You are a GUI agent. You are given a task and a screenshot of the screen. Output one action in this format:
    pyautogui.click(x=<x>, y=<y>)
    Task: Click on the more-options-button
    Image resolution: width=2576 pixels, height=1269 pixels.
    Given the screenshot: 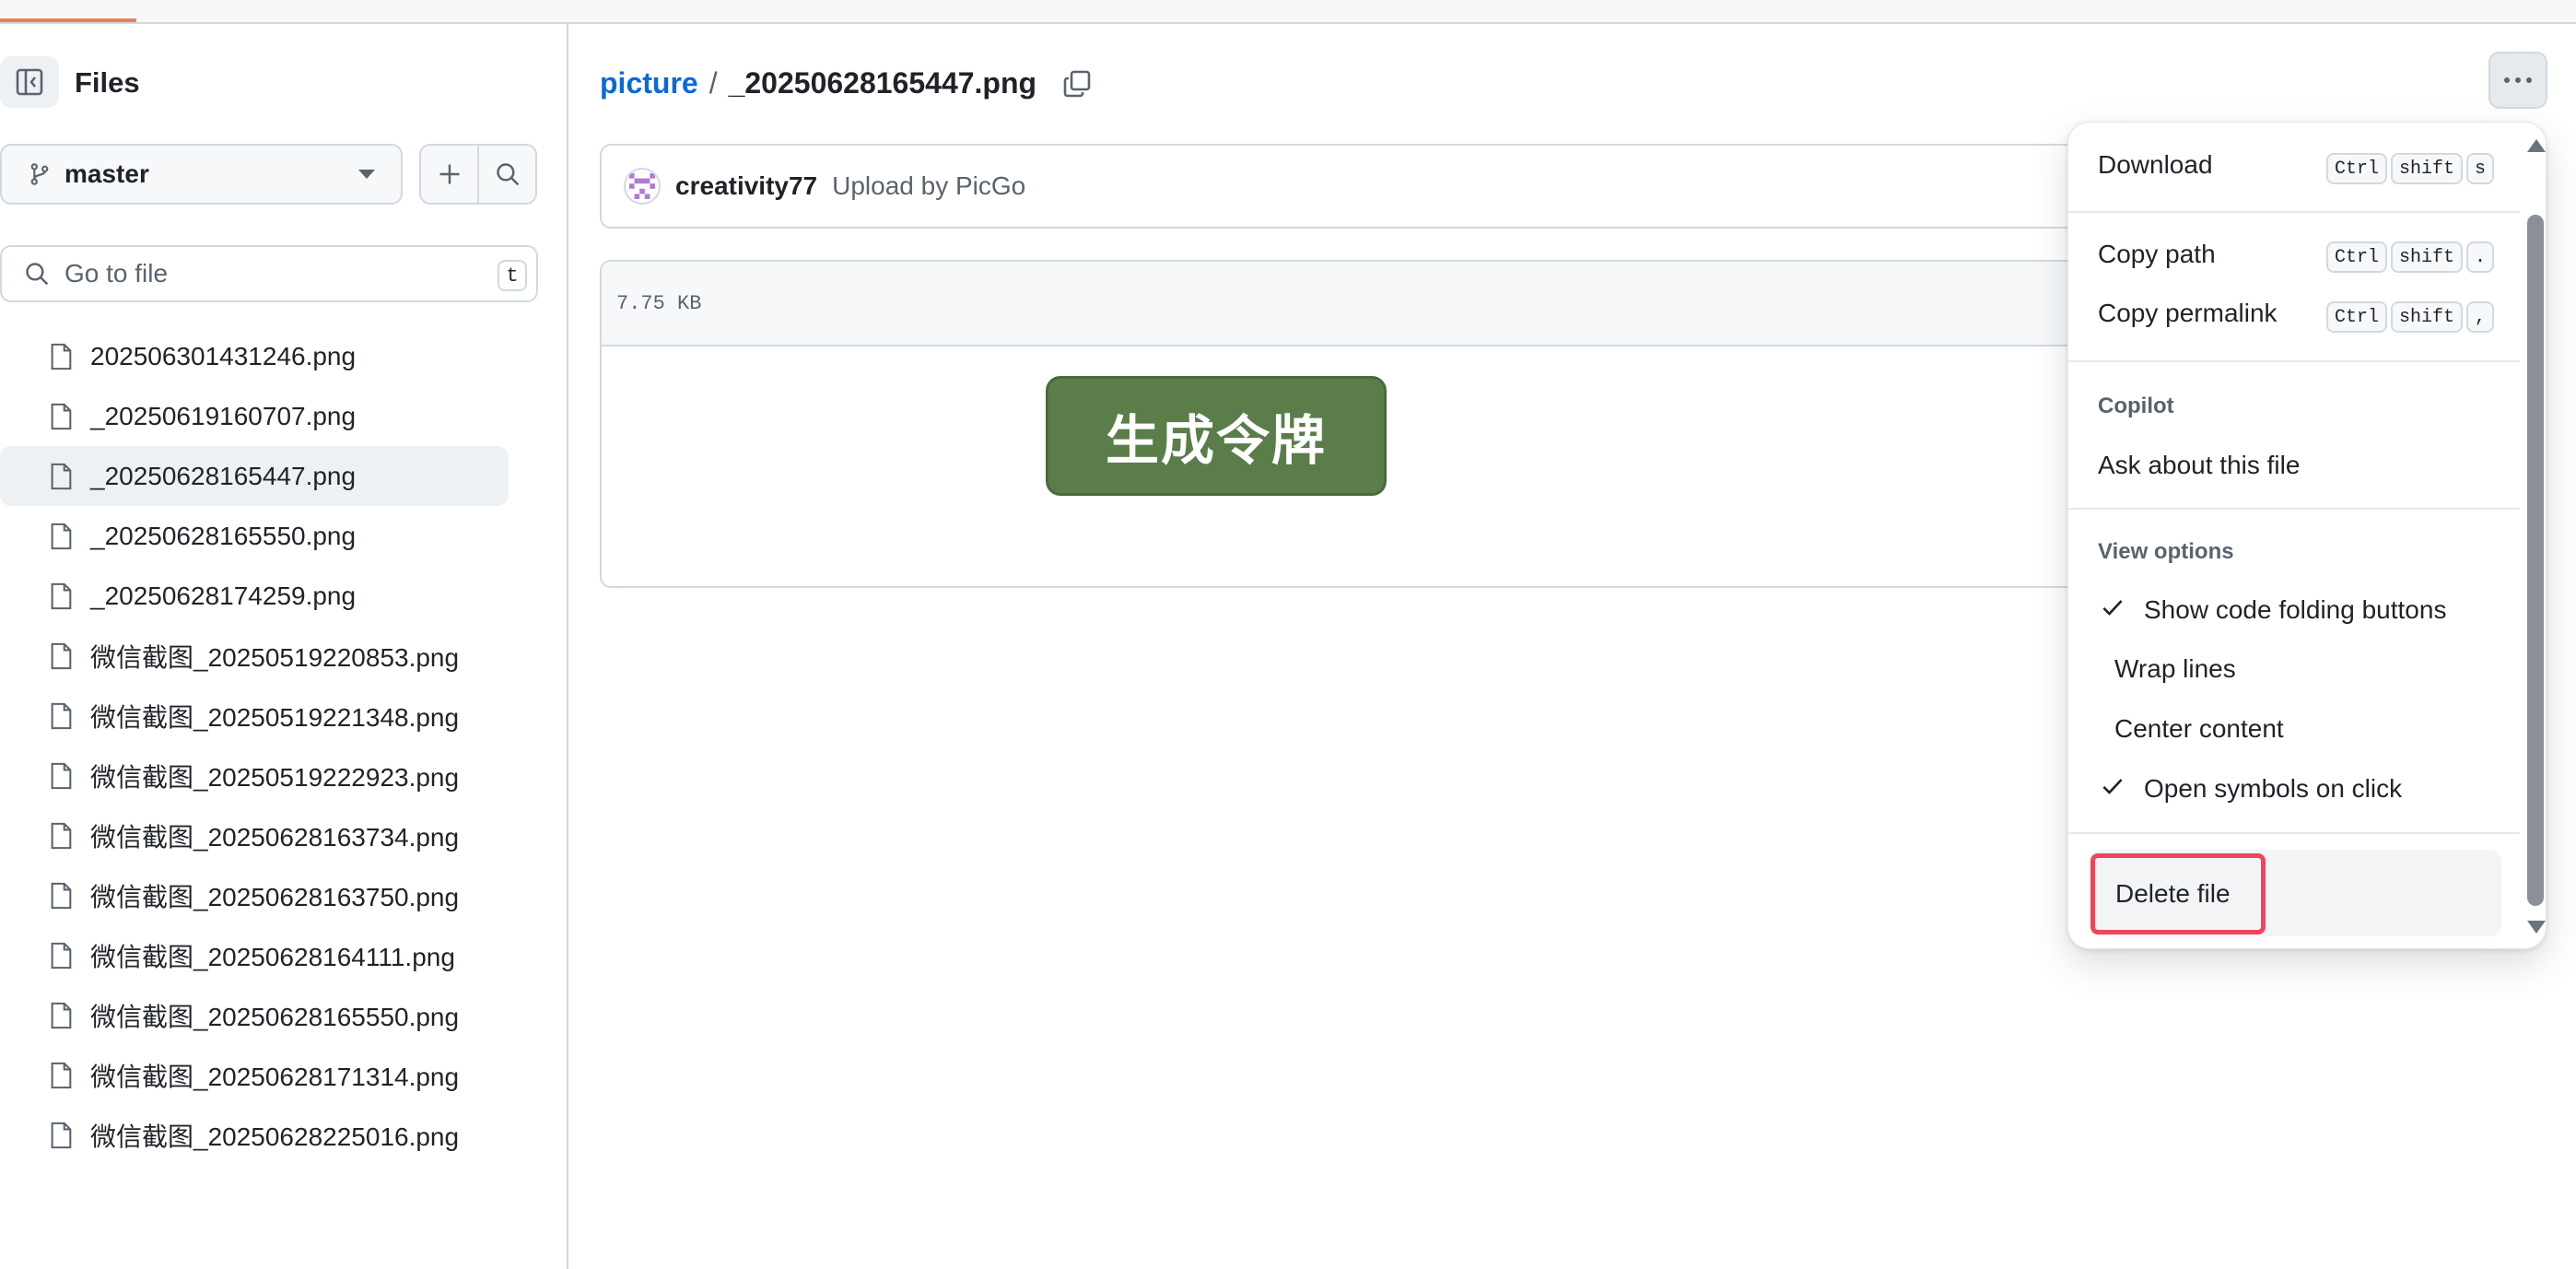 What is the action you would take?
    pyautogui.click(x=2517, y=80)
    